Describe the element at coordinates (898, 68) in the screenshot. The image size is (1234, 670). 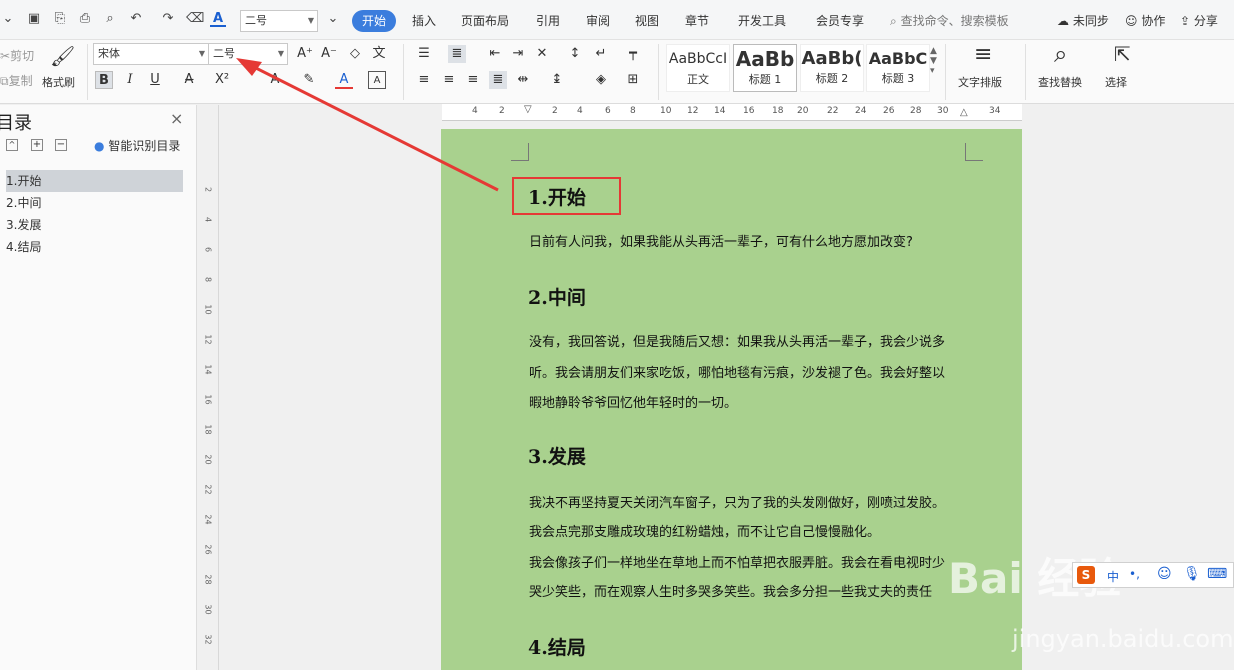
I see `style-heading-3: AaBbC 标题 3` at that location.